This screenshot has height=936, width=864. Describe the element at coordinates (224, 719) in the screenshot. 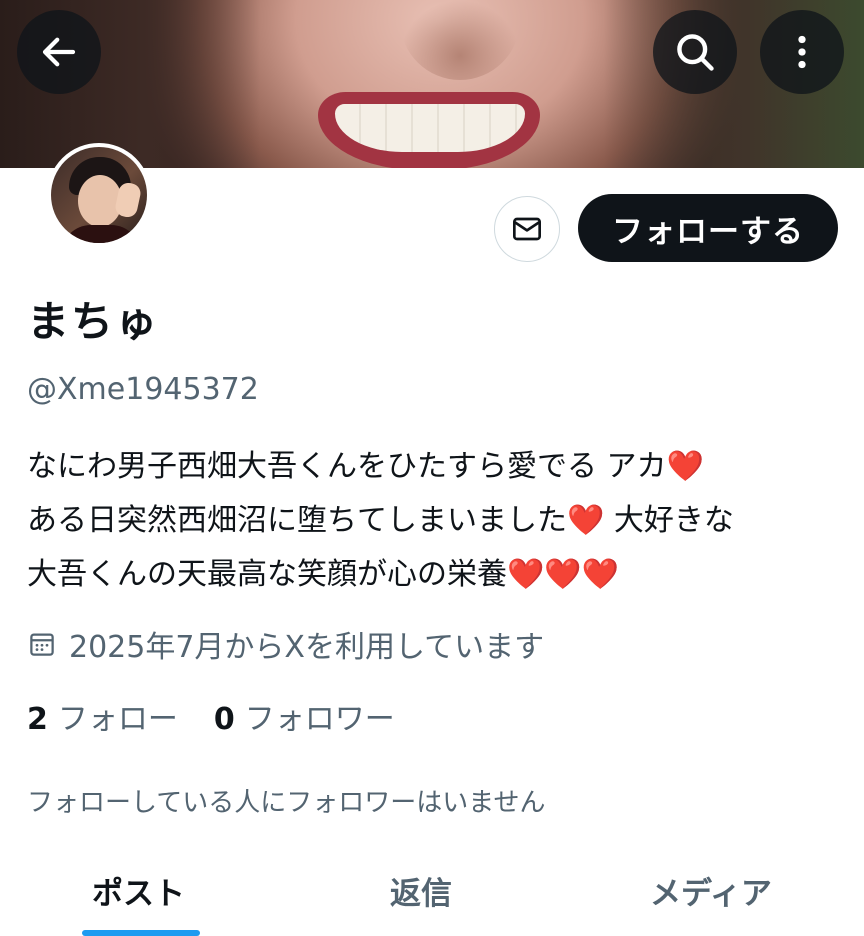

I see `followers-count: 0` at that location.